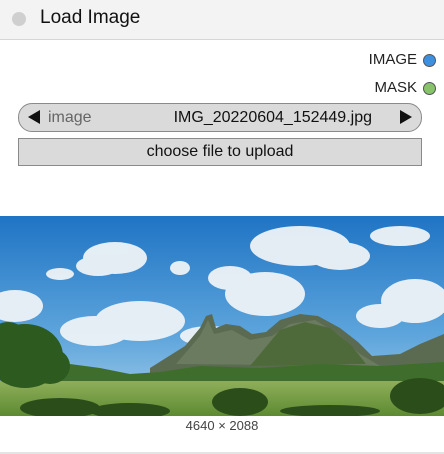 Image resolution: width=444 pixels, height=454 pixels. Describe the element at coordinates (429, 60) in the screenshot. I see `output-image-slot-icon` at that location.